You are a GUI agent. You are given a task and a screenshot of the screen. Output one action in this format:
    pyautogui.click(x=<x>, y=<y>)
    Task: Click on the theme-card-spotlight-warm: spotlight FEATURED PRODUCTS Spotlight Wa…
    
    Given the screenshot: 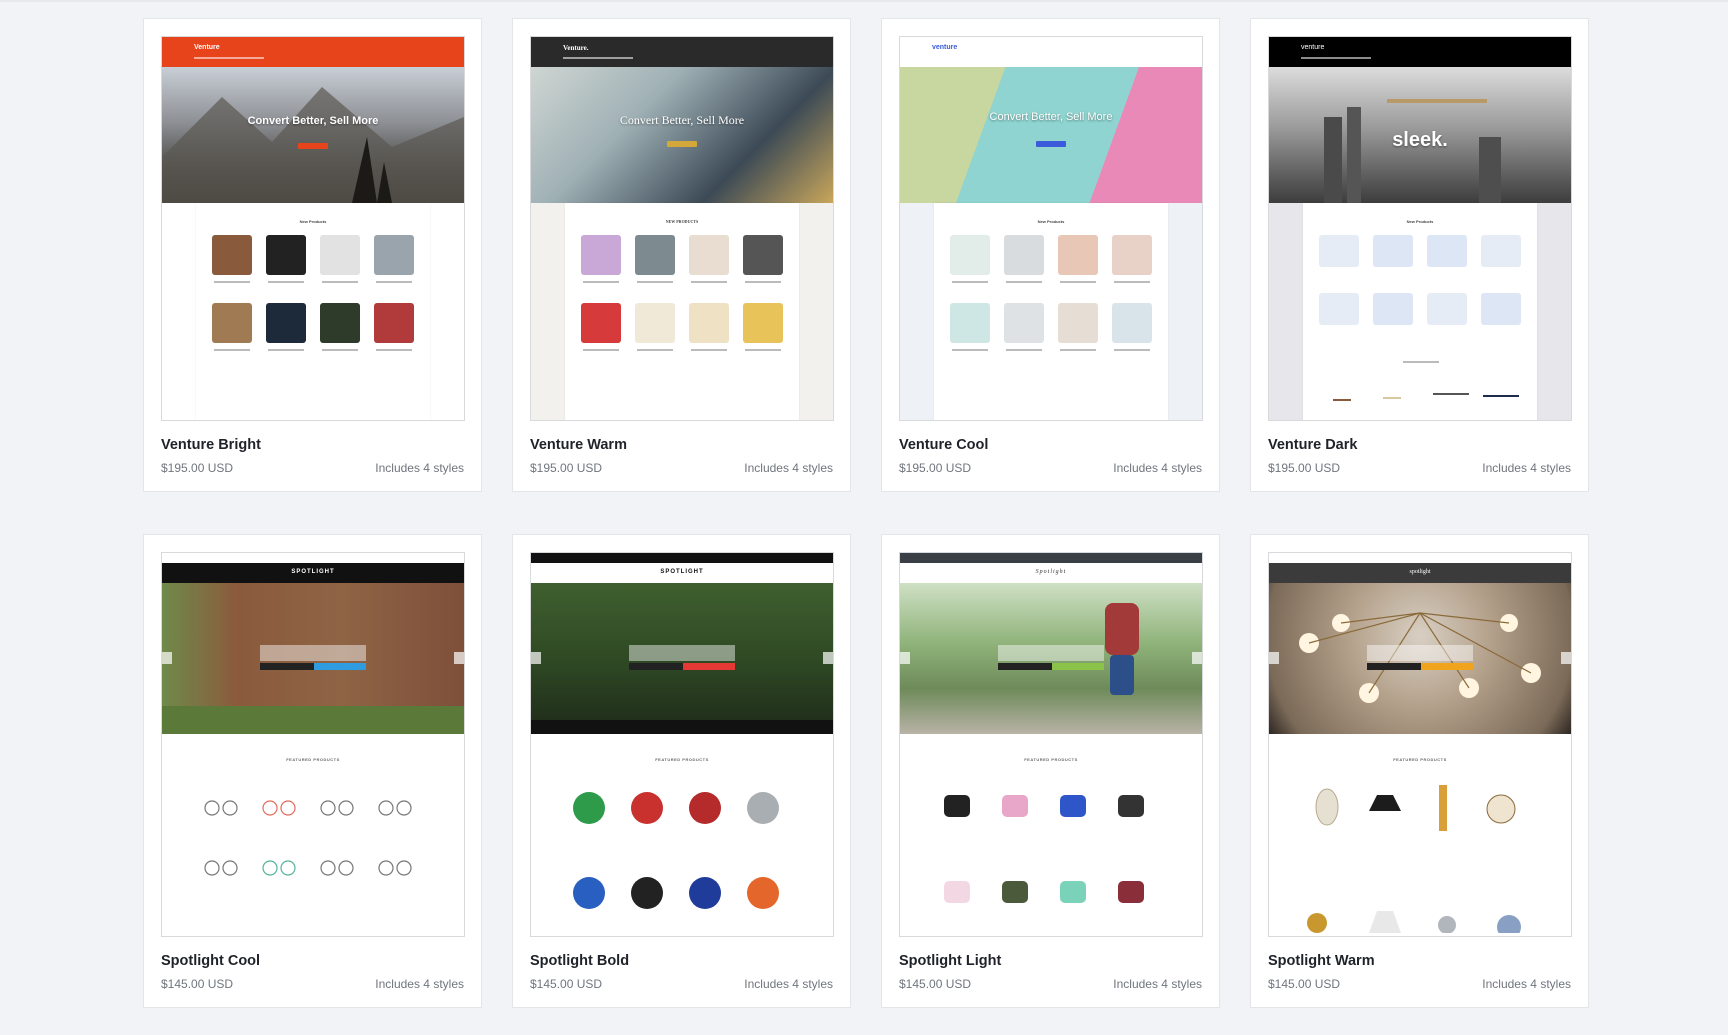 What is the action you would take?
    pyautogui.click(x=1419, y=771)
    